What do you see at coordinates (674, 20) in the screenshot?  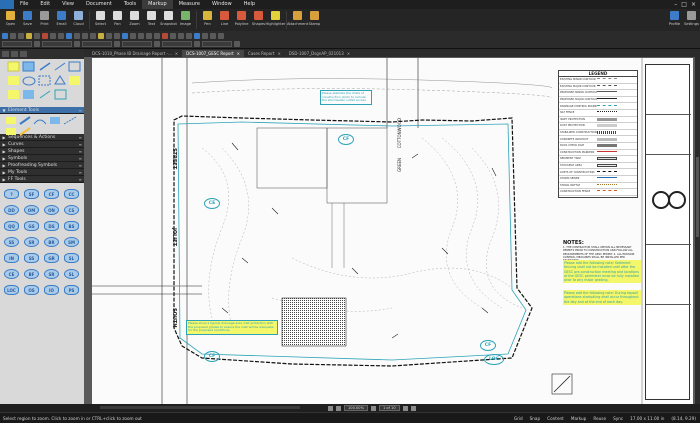 I see `profile-button: Profile` at bounding box center [674, 20].